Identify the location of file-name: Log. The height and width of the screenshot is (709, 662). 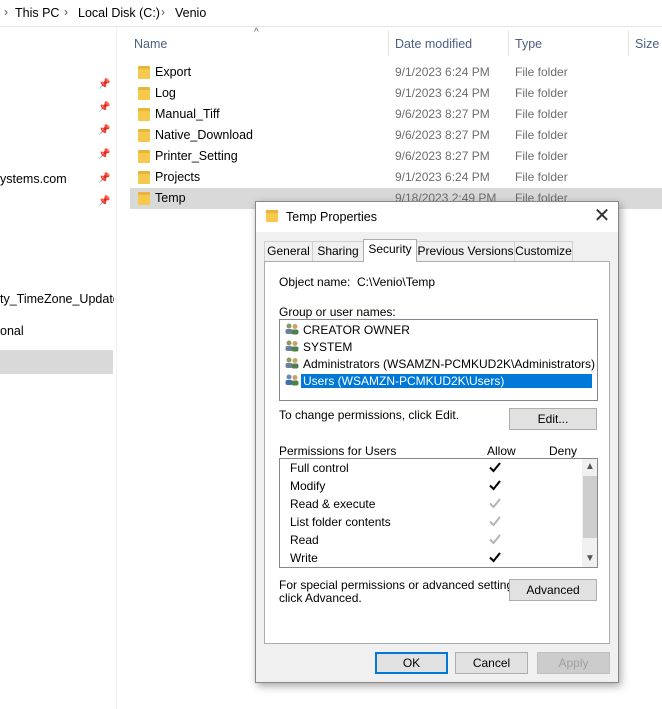
(165, 93).